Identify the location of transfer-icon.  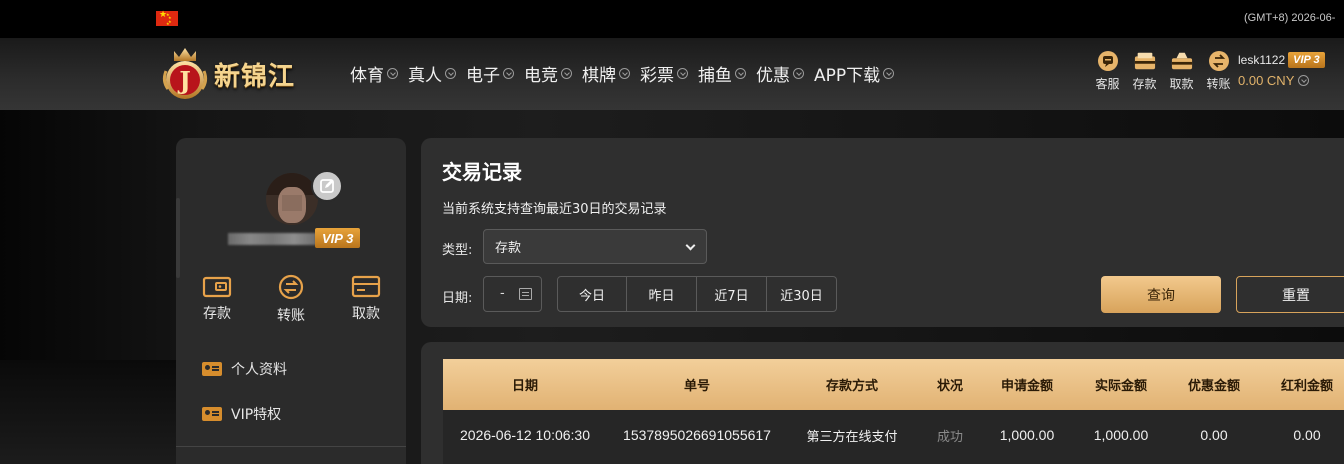
(1219, 61).